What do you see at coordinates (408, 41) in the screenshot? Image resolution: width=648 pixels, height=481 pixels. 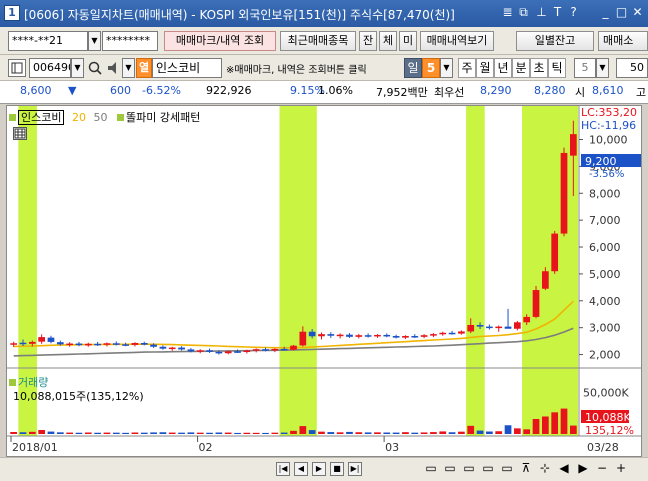 I see `unexecuted-button: 미` at bounding box center [408, 41].